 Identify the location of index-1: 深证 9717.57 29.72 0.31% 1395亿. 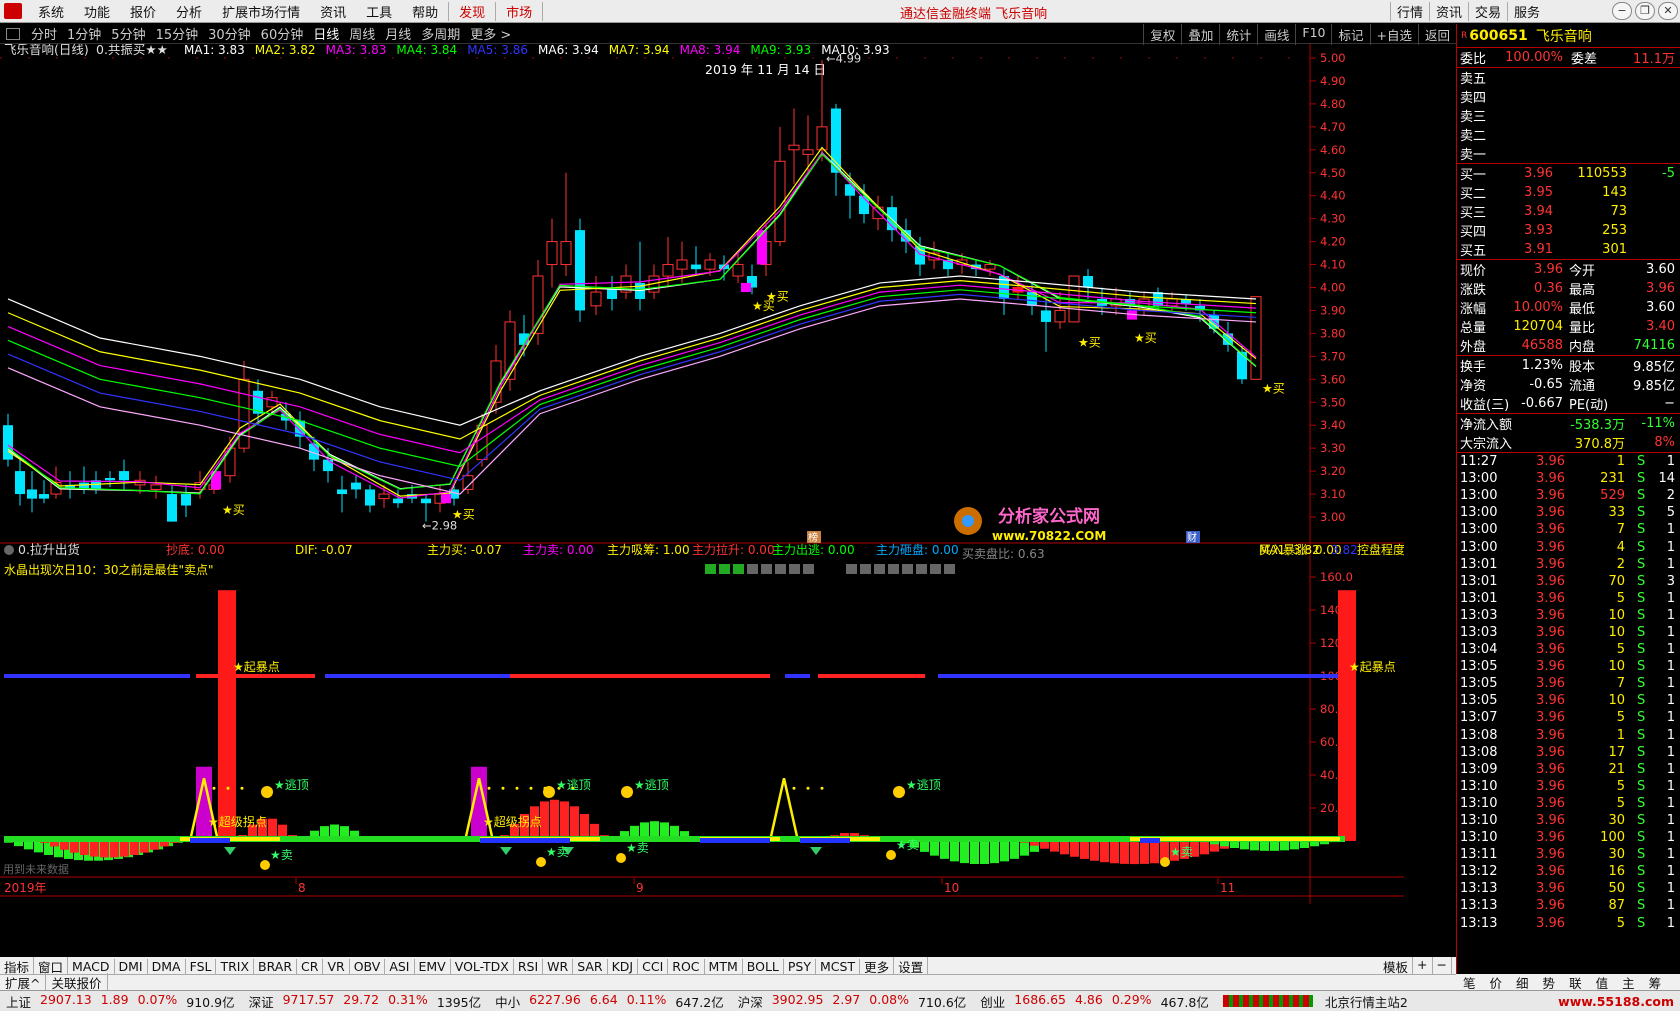
(365, 1001).